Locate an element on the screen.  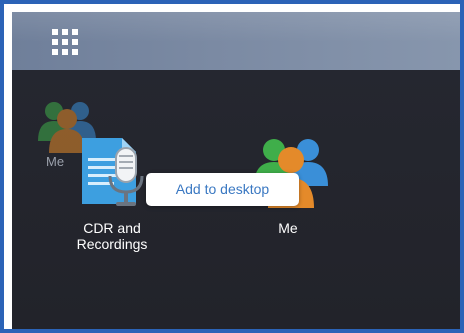
add-to-desktop-menu-item: Add to desktop is located at coordinates (222, 189).